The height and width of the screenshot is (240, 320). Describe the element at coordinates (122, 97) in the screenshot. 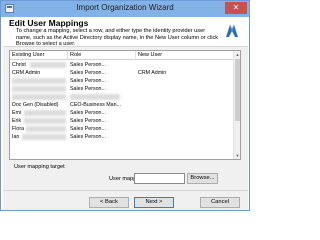

I see `table-row` at that location.